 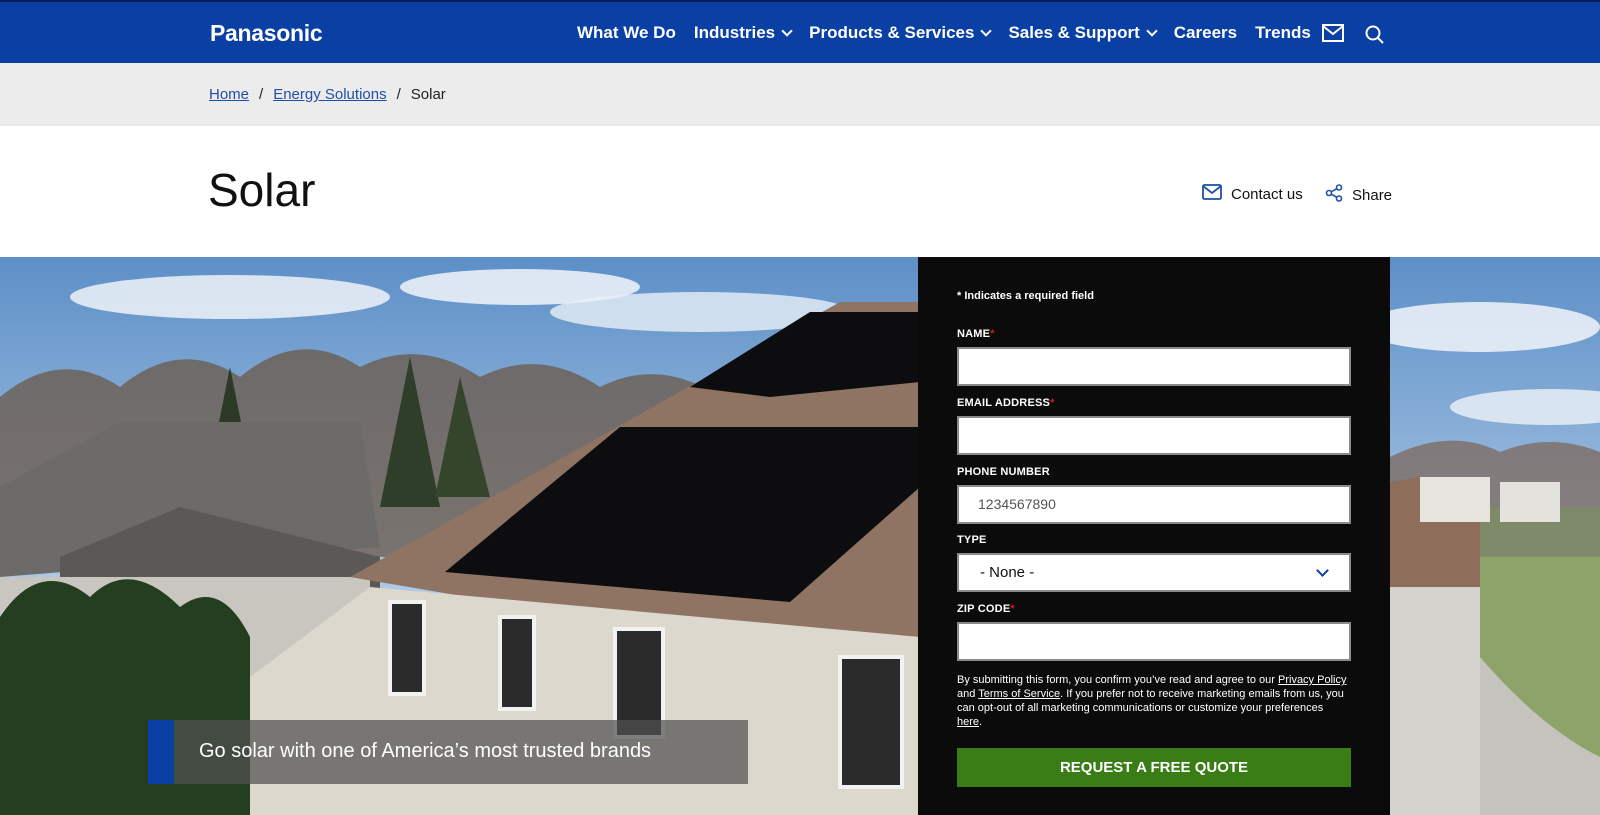 What do you see at coordinates (972, 540) in the screenshot?
I see `type-label: TYPE` at bounding box center [972, 540].